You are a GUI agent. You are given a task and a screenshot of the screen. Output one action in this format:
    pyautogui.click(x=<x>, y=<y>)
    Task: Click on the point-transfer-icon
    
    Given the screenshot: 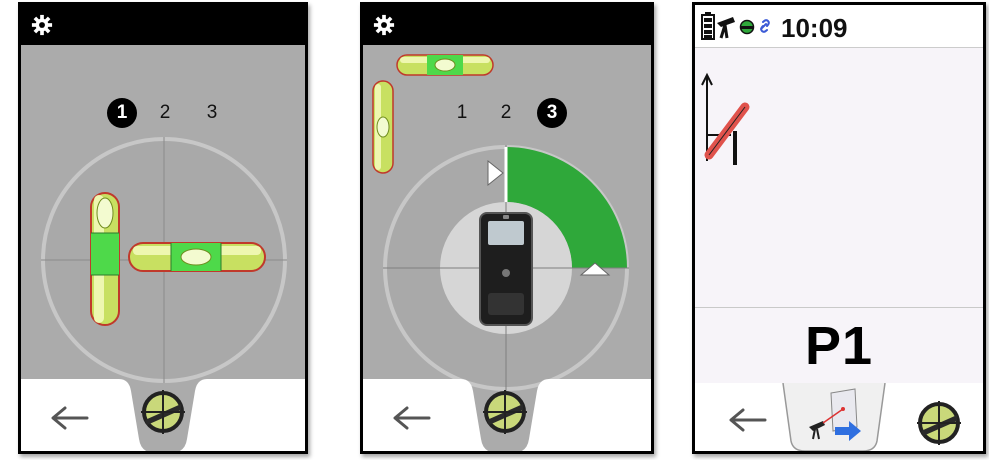 What is the action you would take?
    pyautogui.click(x=835, y=415)
    